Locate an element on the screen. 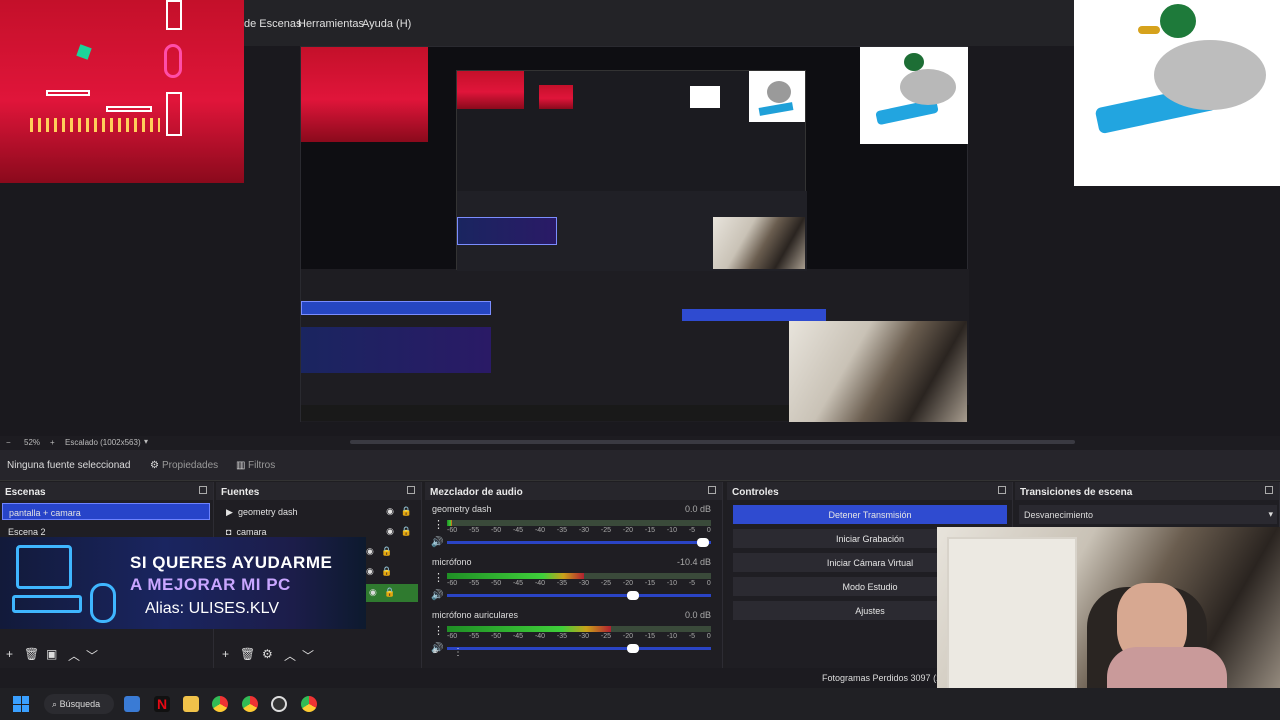 This screenshot has height=720, width=1280. mixer-channel-name: micrófono auriculares is located at coordinates (475, 615).